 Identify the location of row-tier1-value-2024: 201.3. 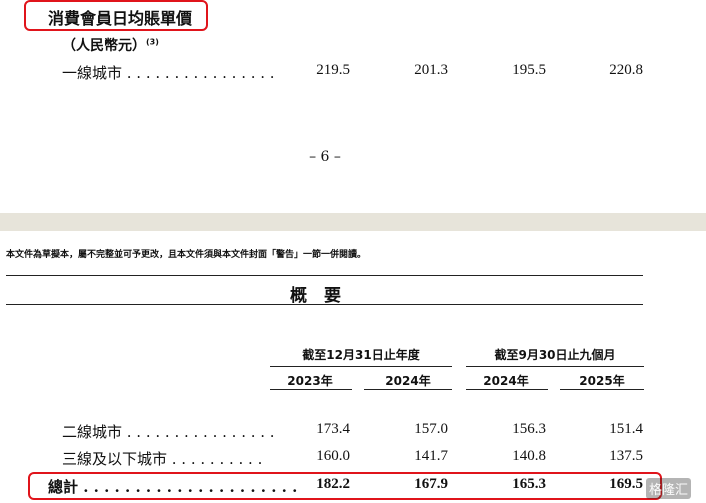
(431, 70).